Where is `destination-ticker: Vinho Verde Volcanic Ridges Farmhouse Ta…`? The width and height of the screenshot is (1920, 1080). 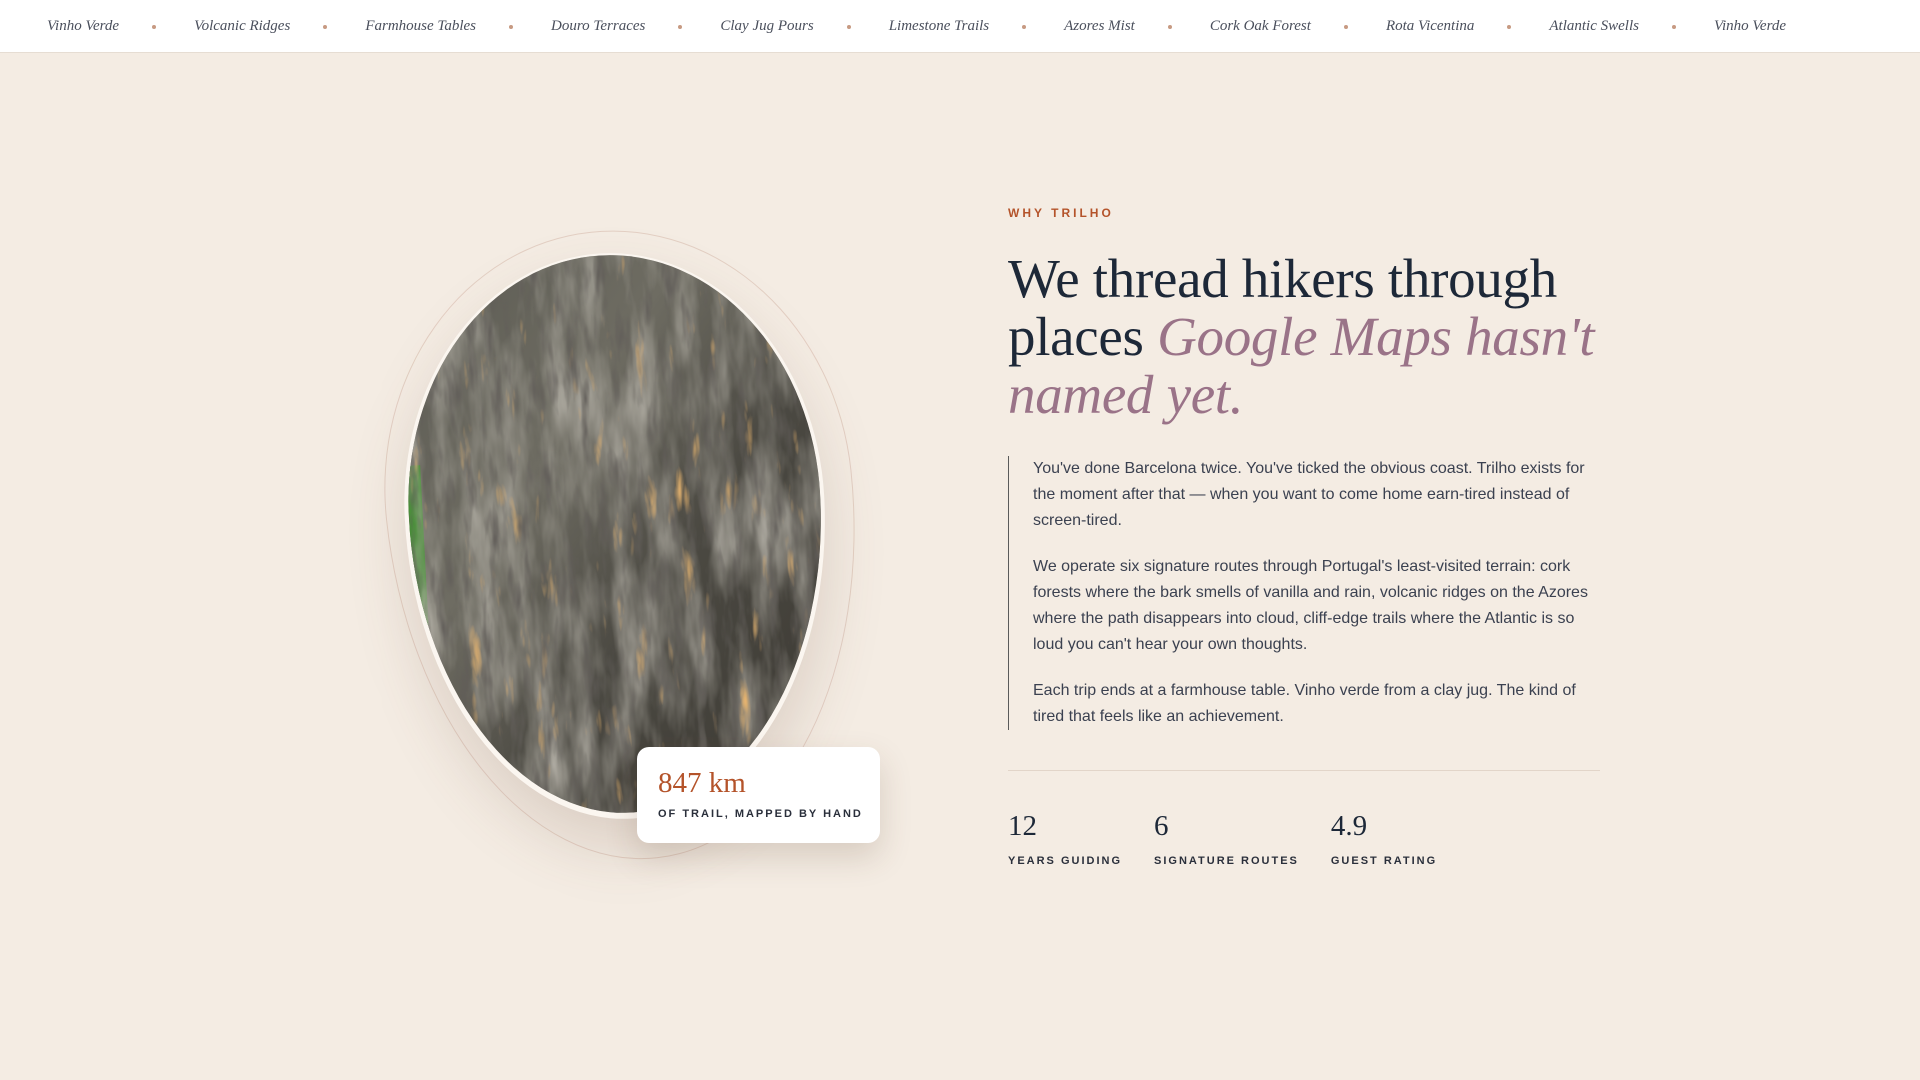
destination-ticker: Vinho Verde Volcanic Ridges Farmhouse Ta… is located at coordinates (960, 26).